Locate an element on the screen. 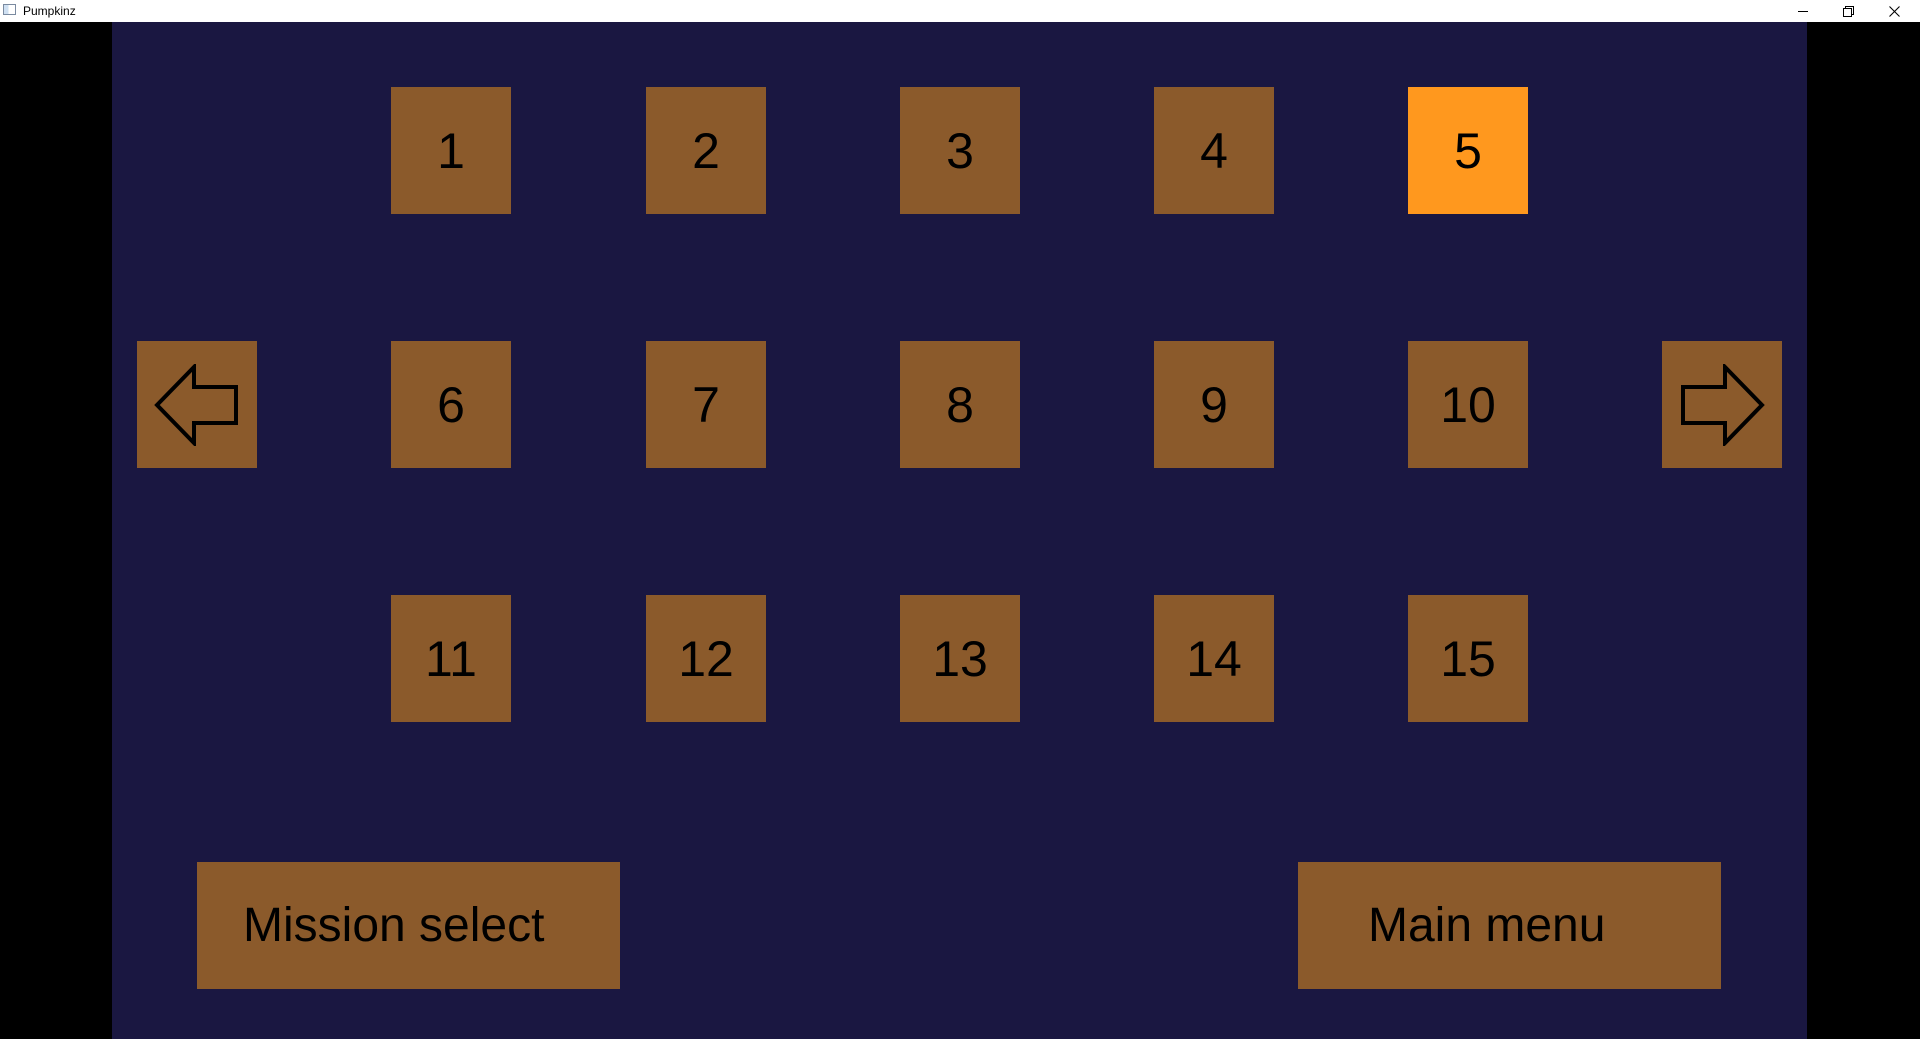  restore-button is located at coordinates (1848, 11).